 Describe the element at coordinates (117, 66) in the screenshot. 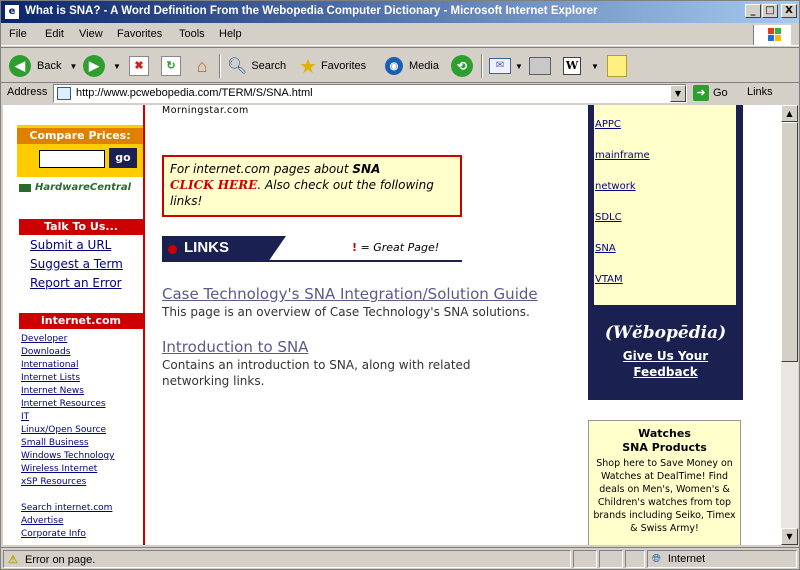

I see `forward-dropdown-icon: ▼` at that location.